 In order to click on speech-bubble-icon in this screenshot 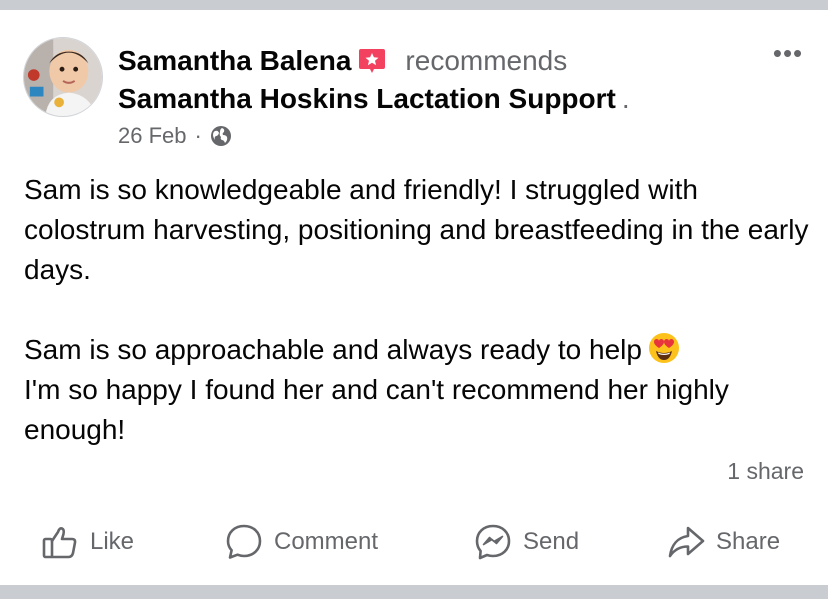, I will do `click(244, 542)`.